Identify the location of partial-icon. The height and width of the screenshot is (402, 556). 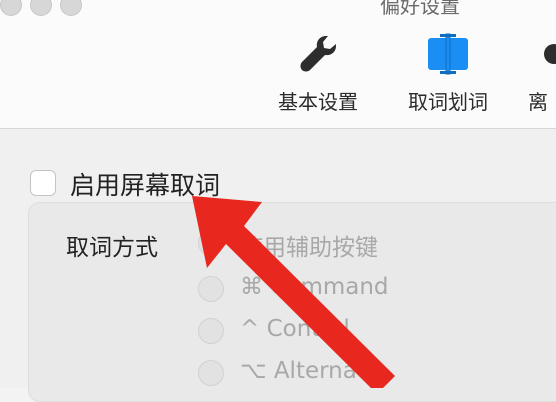
(550, 54).